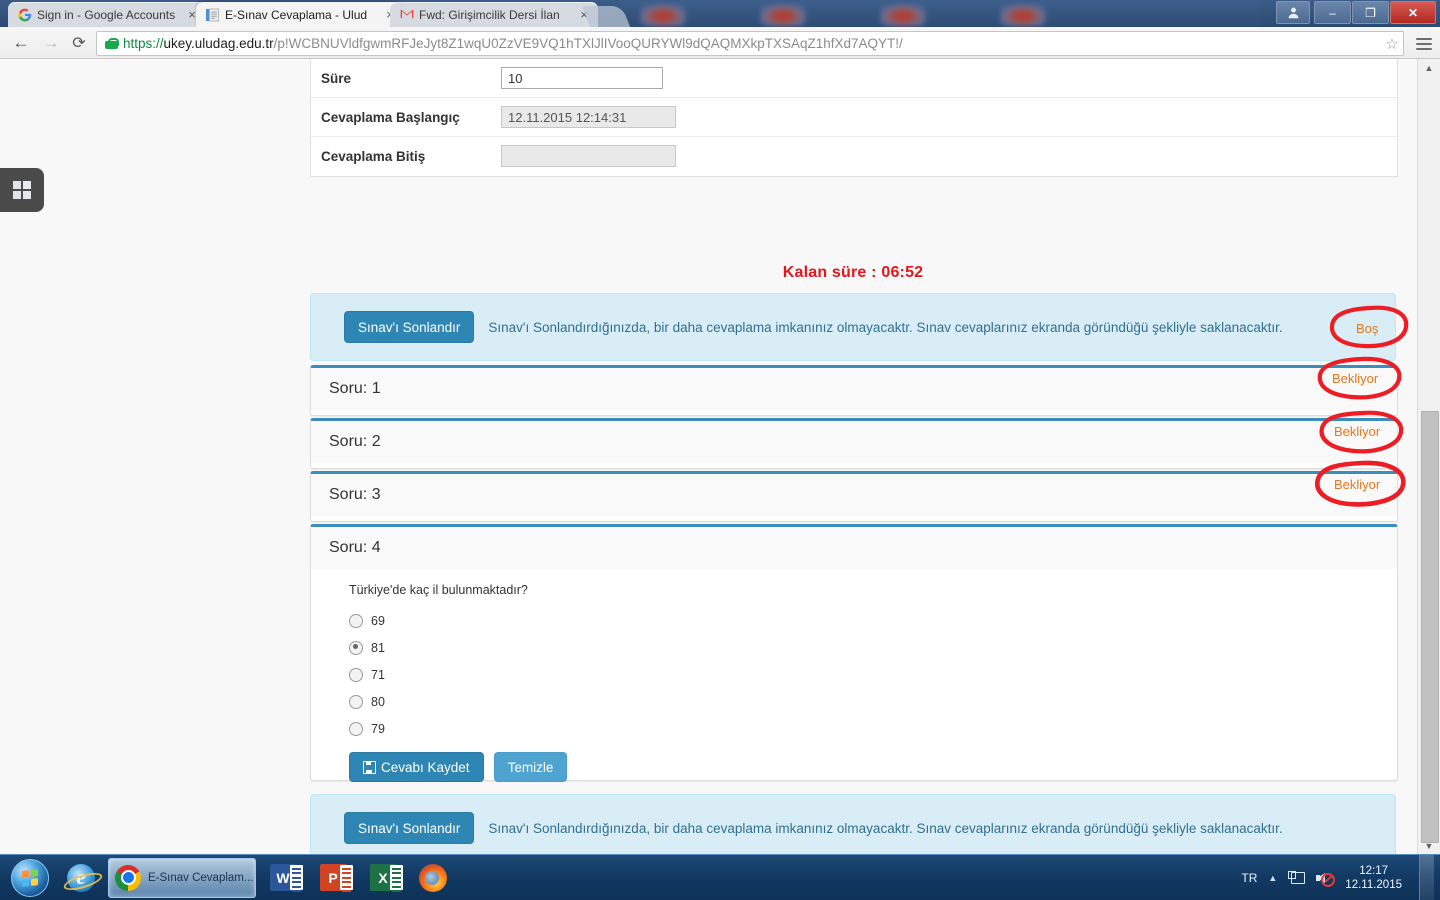 This screenshot has height=900, width=1440. What do you see at coordinates (873, 674) in the screenshot?
I see `option-row-71: 71` at bounding box center [873, 674].